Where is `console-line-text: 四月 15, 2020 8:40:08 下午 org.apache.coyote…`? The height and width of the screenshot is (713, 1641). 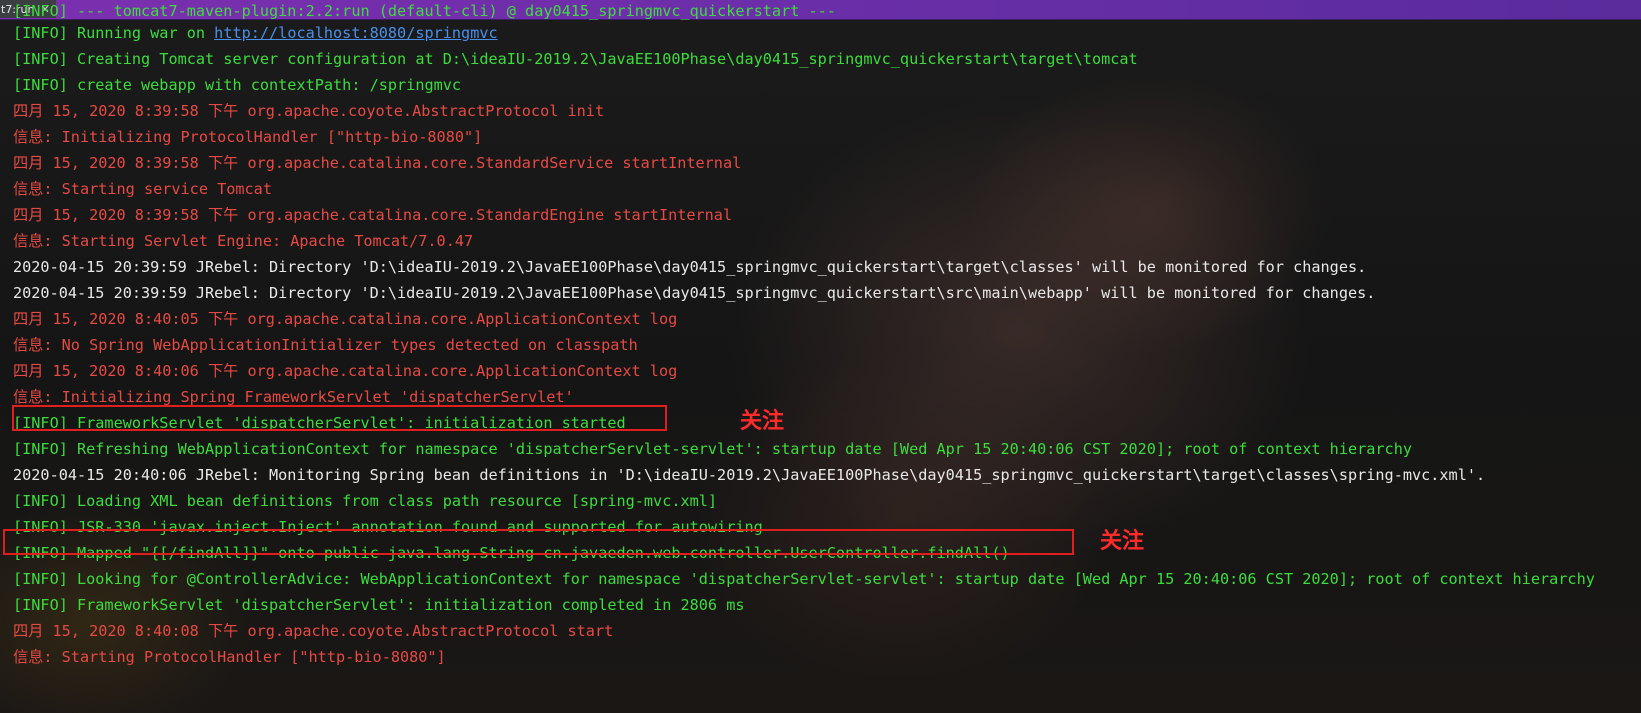 console-line-text: 四月 15, 2020 8:40:08 下午 org.apache.coyote… is located at coordinates (313, 631).